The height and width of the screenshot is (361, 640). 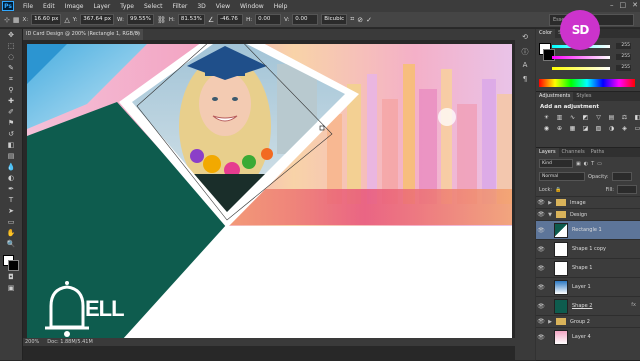 I want to click on y-field: 367.64 px, so click(x=97, y=19).